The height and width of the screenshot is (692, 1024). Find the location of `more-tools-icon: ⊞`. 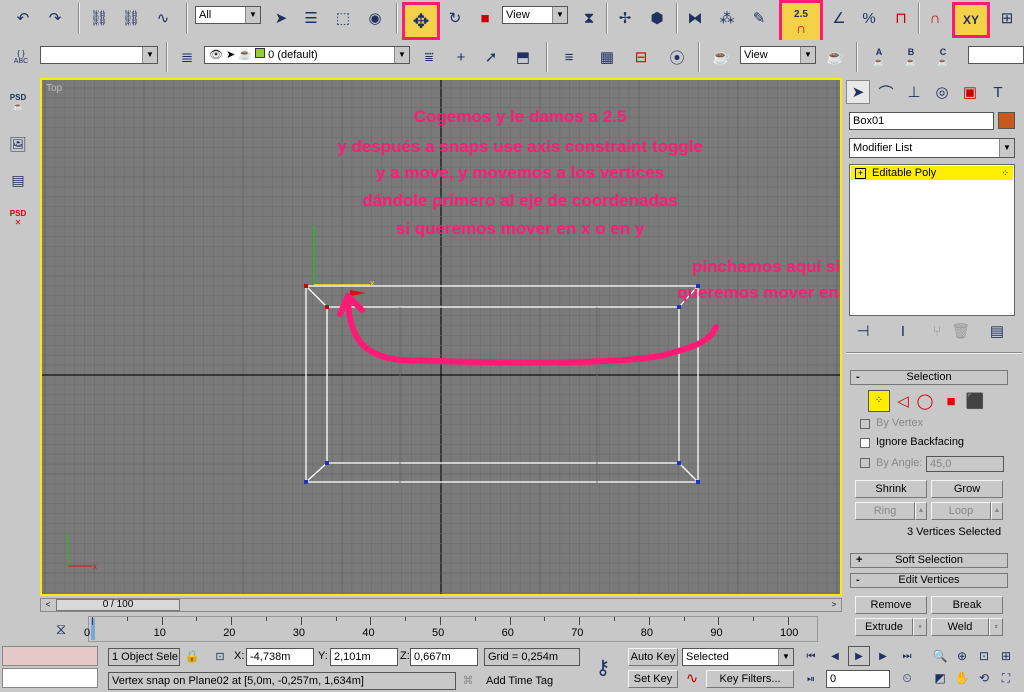

more-tools-icon: ⊞ is located at coordinates (1007, 18).